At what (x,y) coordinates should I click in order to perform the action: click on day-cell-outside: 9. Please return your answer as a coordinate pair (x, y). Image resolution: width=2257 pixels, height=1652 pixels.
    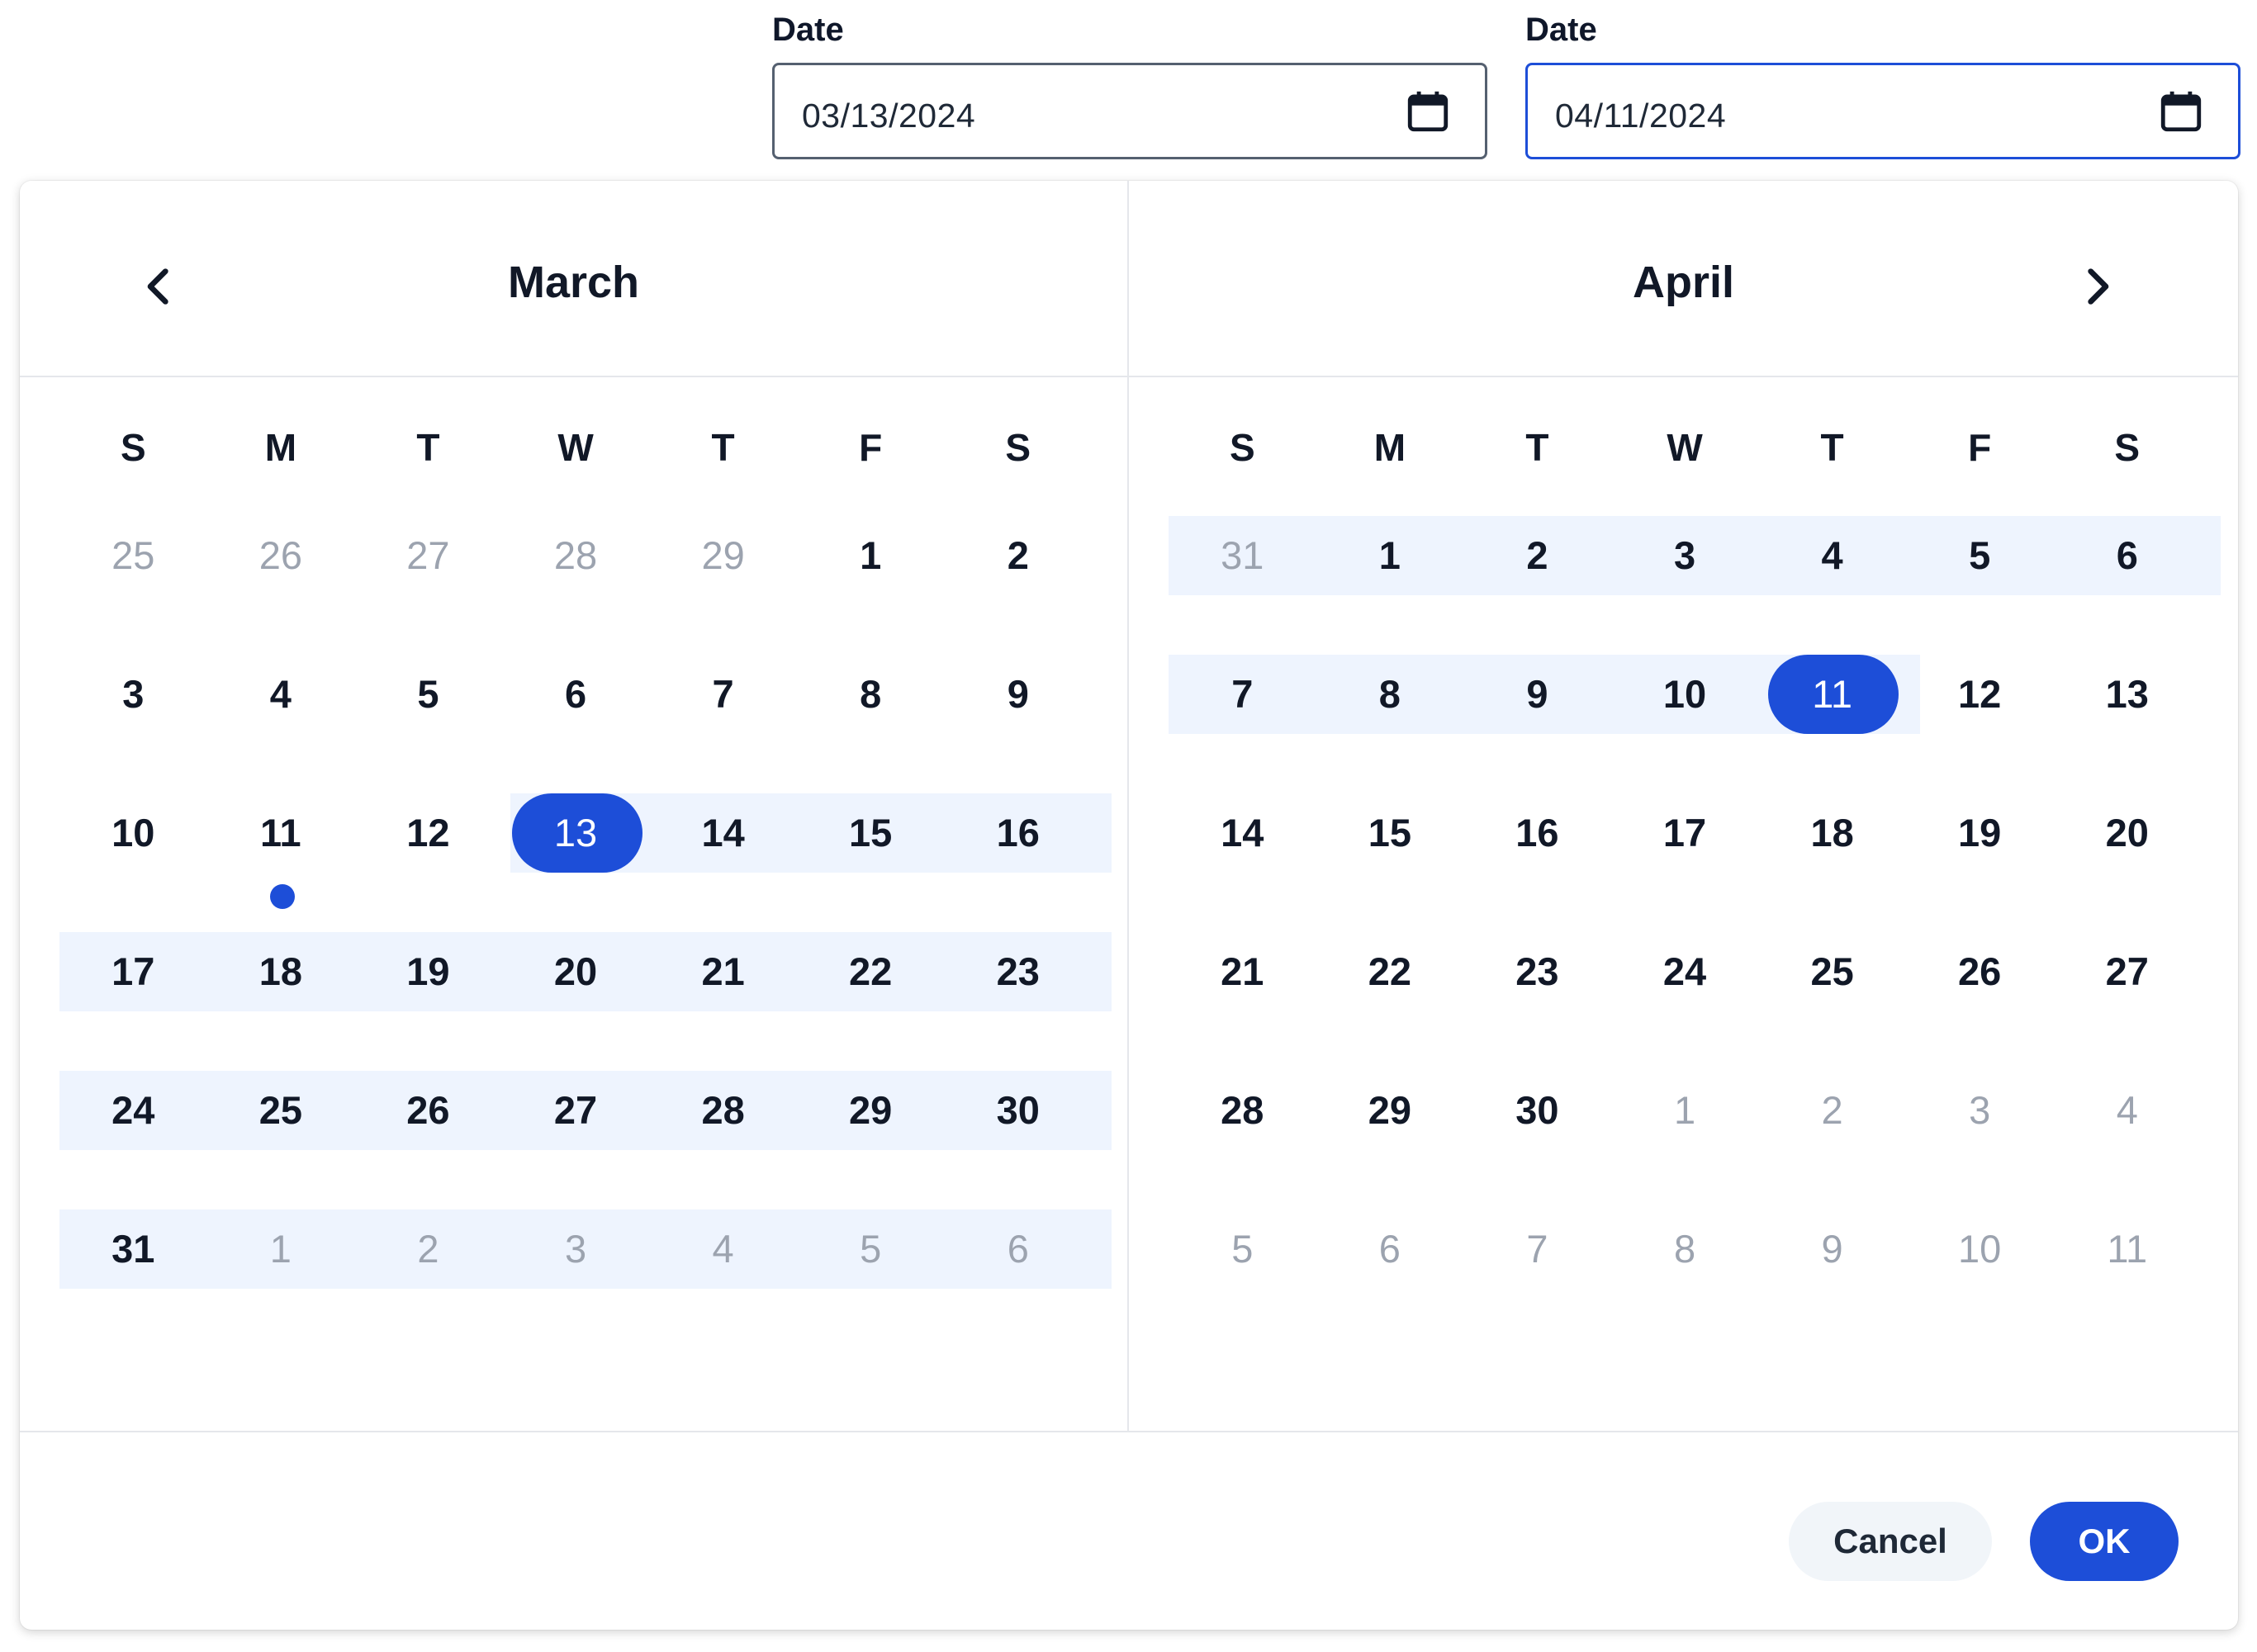
    Looking at the image, I should click on (1832, 1278).